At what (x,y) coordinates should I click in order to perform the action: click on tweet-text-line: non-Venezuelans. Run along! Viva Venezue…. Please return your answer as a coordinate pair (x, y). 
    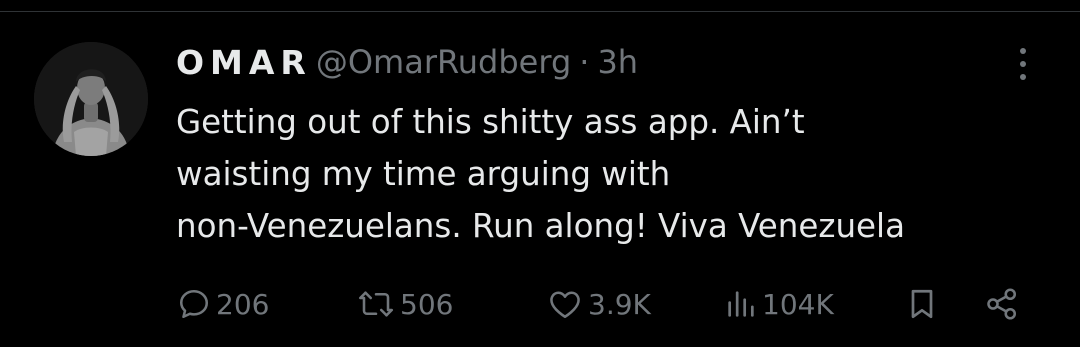
    Looking at the image, I should click on (540, 226).